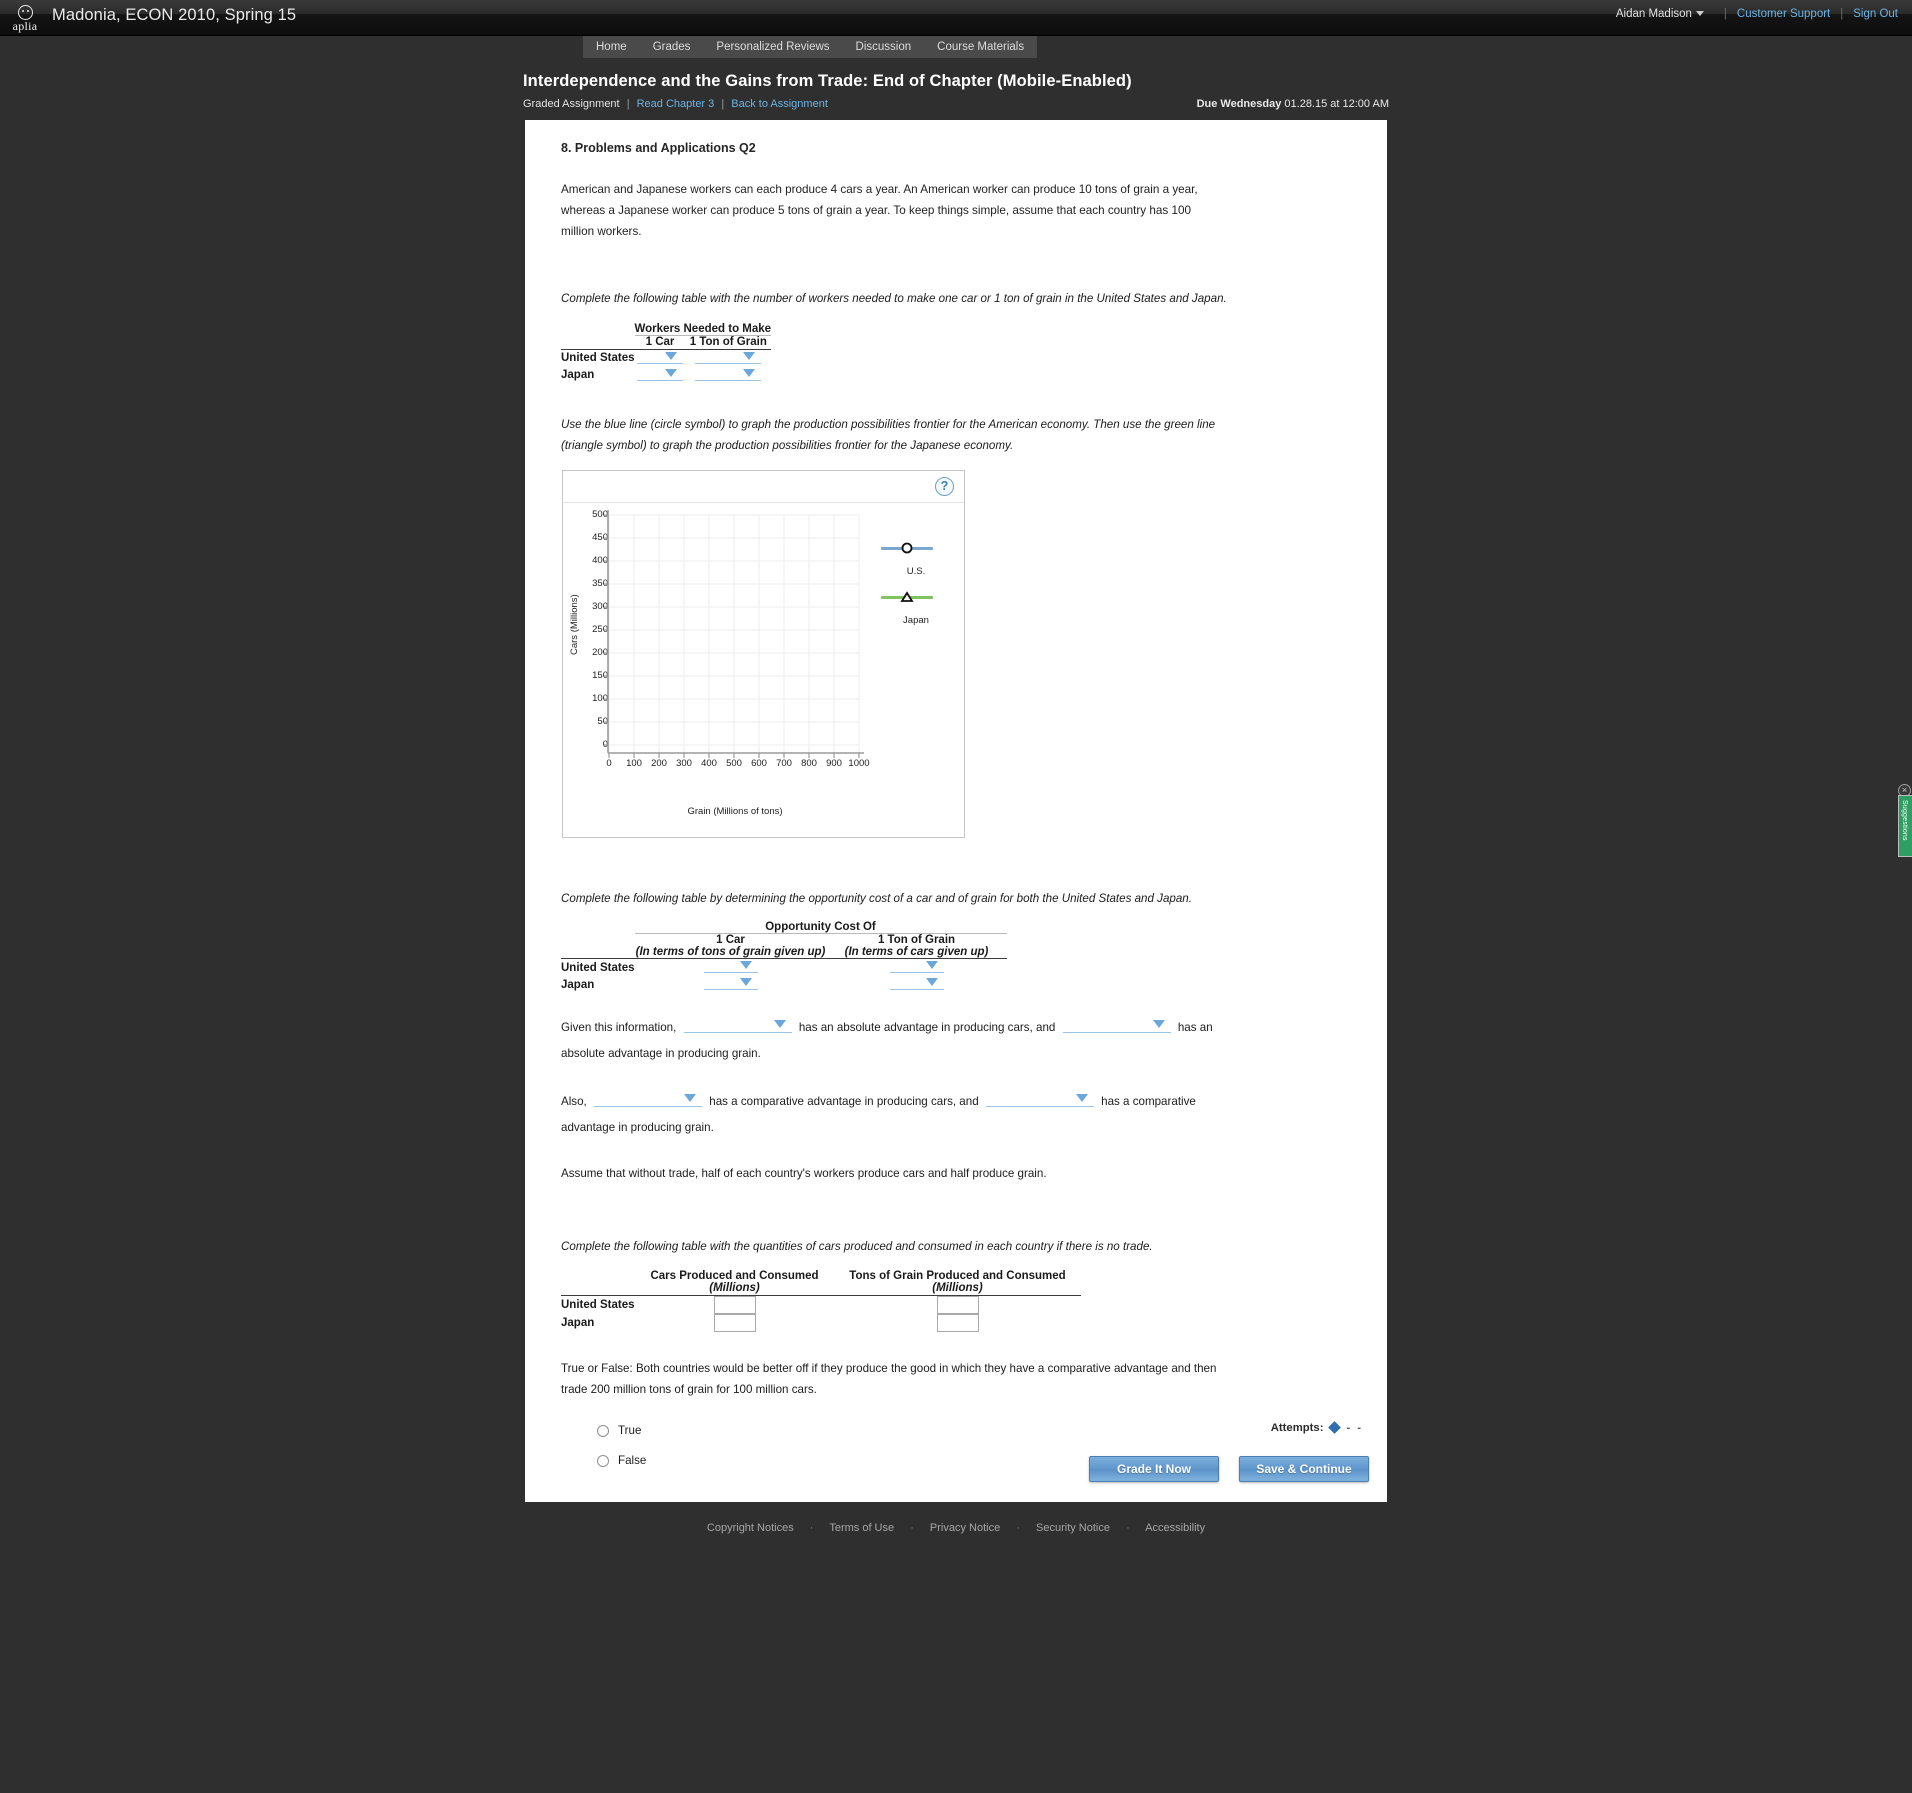 The height and width of the screenshot is (1793, 1912). What do you see at coordinates (750, 1528) in the screenshot?
I see `footer-link-copyright: Copyright Notices` at bounding box center [750, 1528].